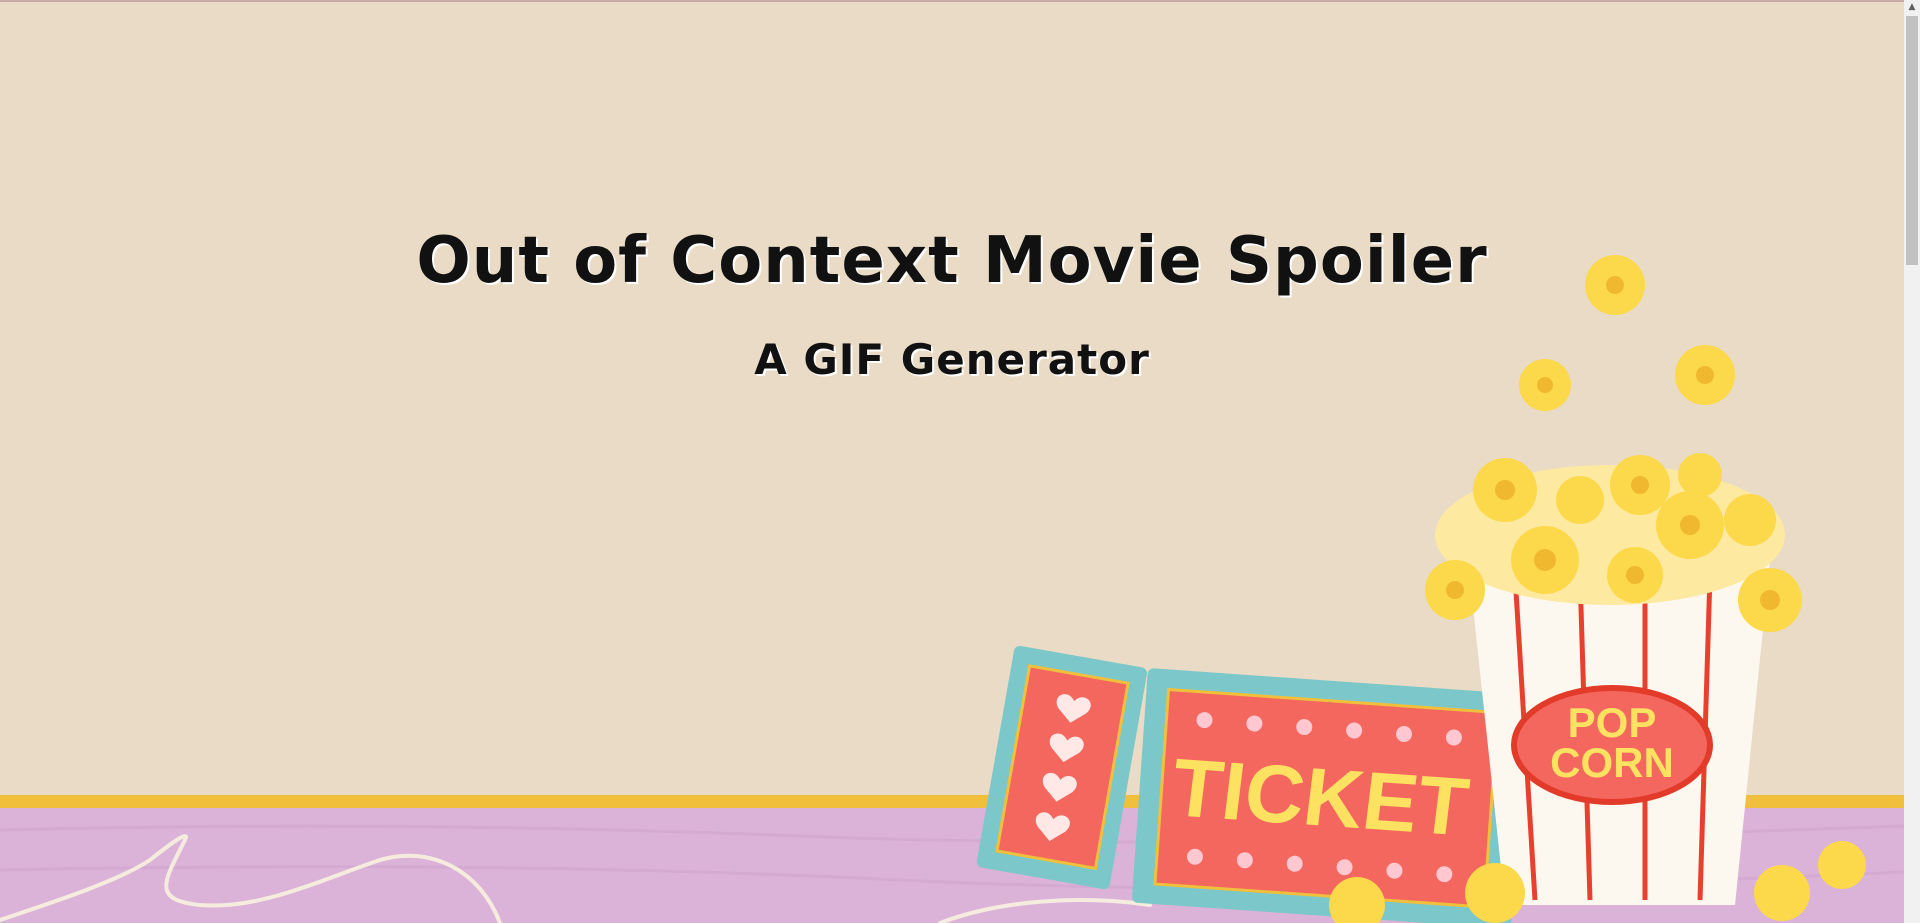  What do you see at coordinates (1619, 732) in the screenshot?
I see `popcorn-bucket: POP CORN` at bounding box center [1619, 732].